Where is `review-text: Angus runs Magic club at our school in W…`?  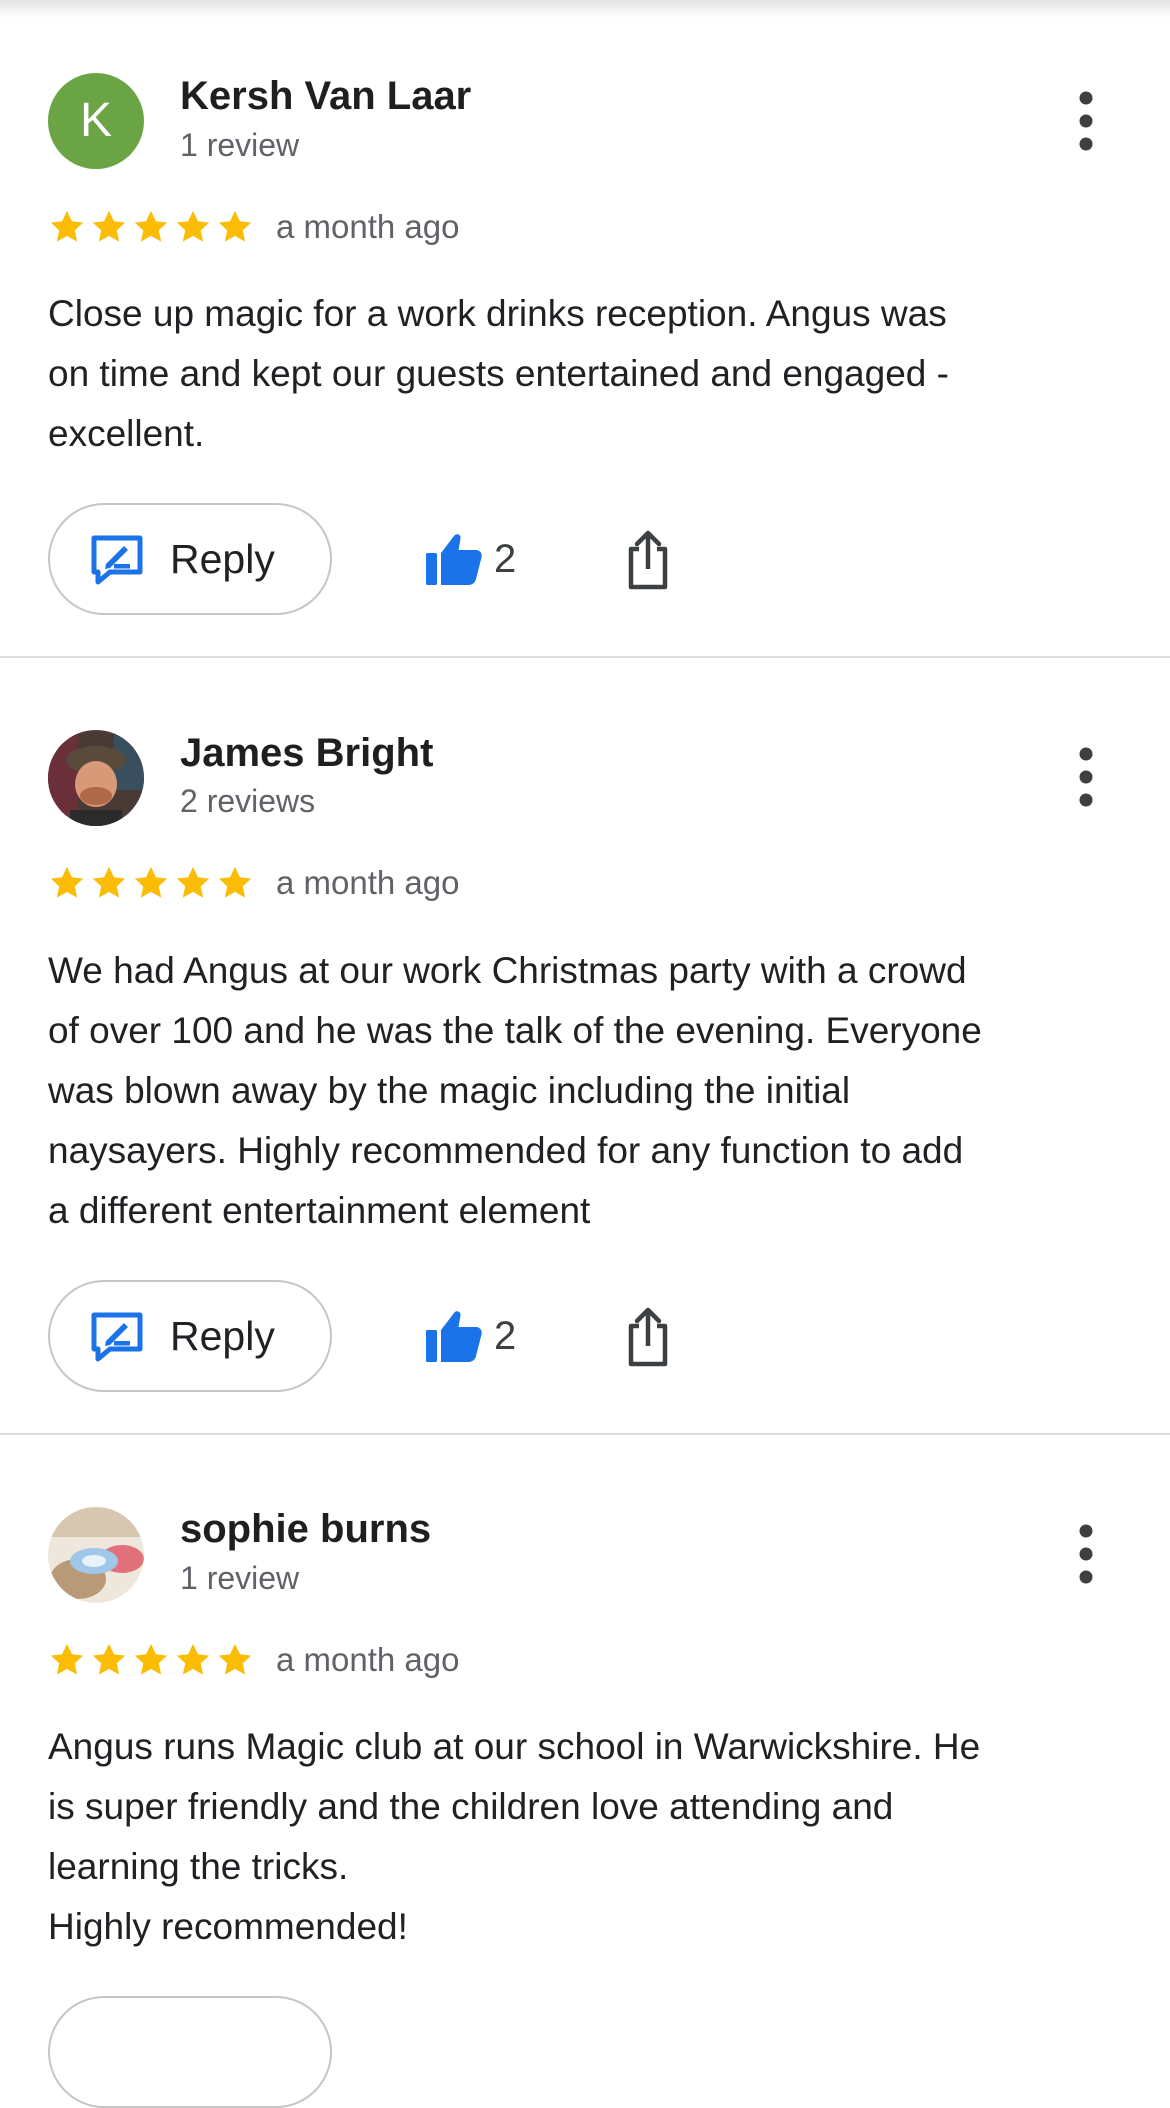 review-text: Angus runs Magic club at our school in W… is located at coordinates (514, 1836).